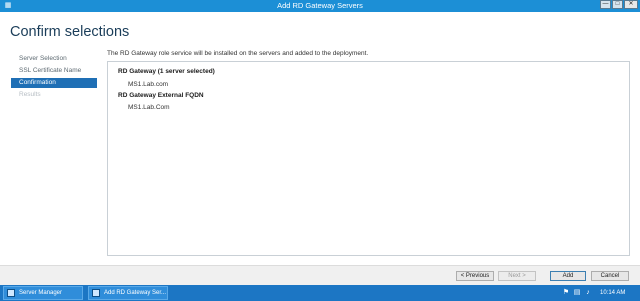  I want to click on taskbar-clock: 10:14 AM, so click(612, 293).